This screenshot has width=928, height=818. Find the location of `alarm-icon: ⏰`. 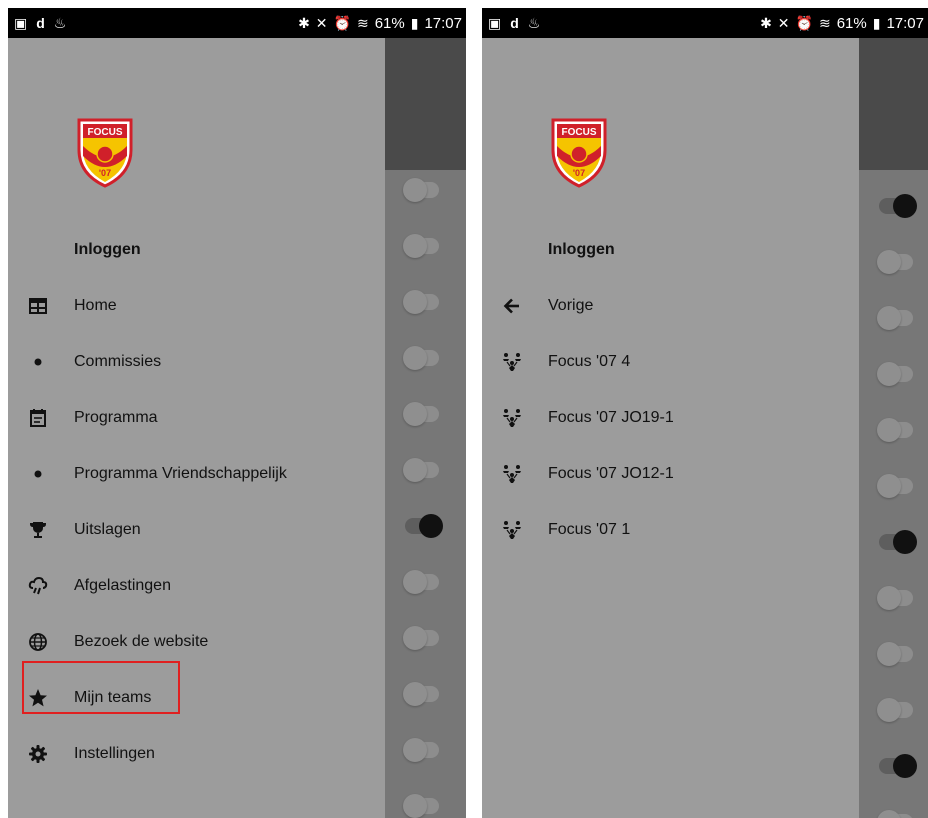

alarm-icon: ⏰ is located at coordinates (804, 23).